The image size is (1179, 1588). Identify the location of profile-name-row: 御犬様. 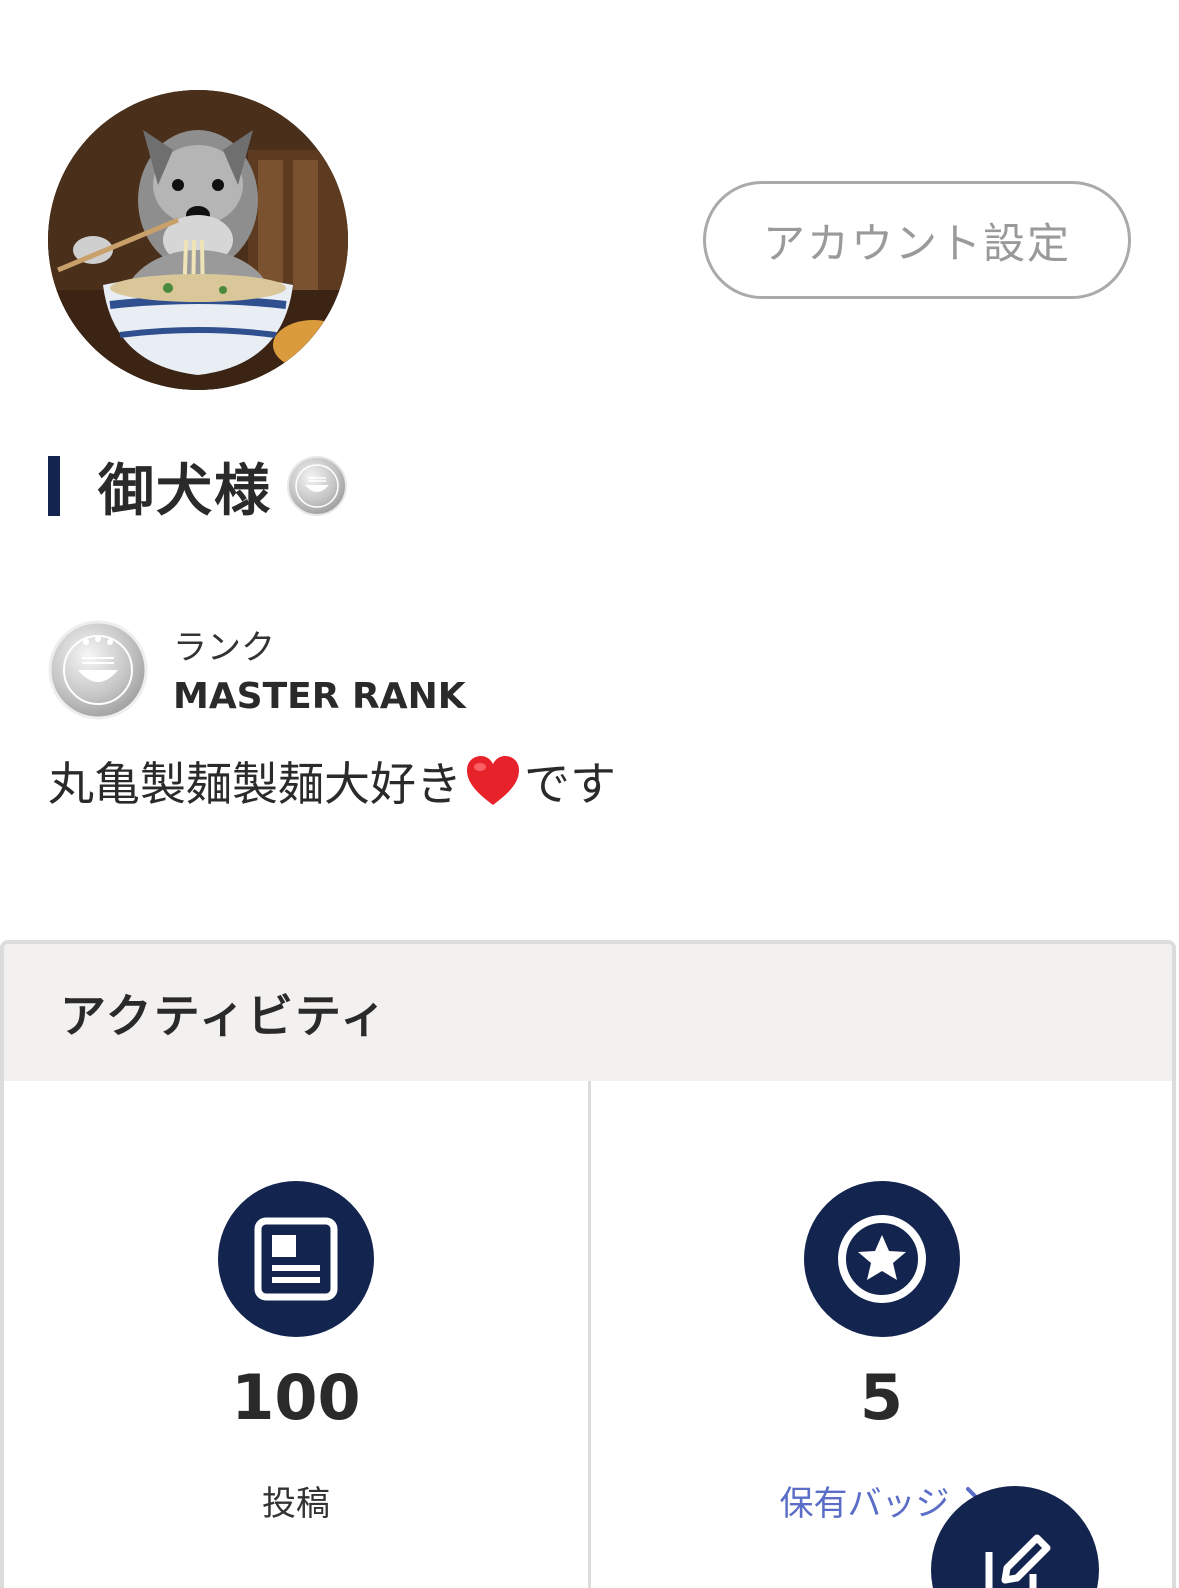
(198, 489).